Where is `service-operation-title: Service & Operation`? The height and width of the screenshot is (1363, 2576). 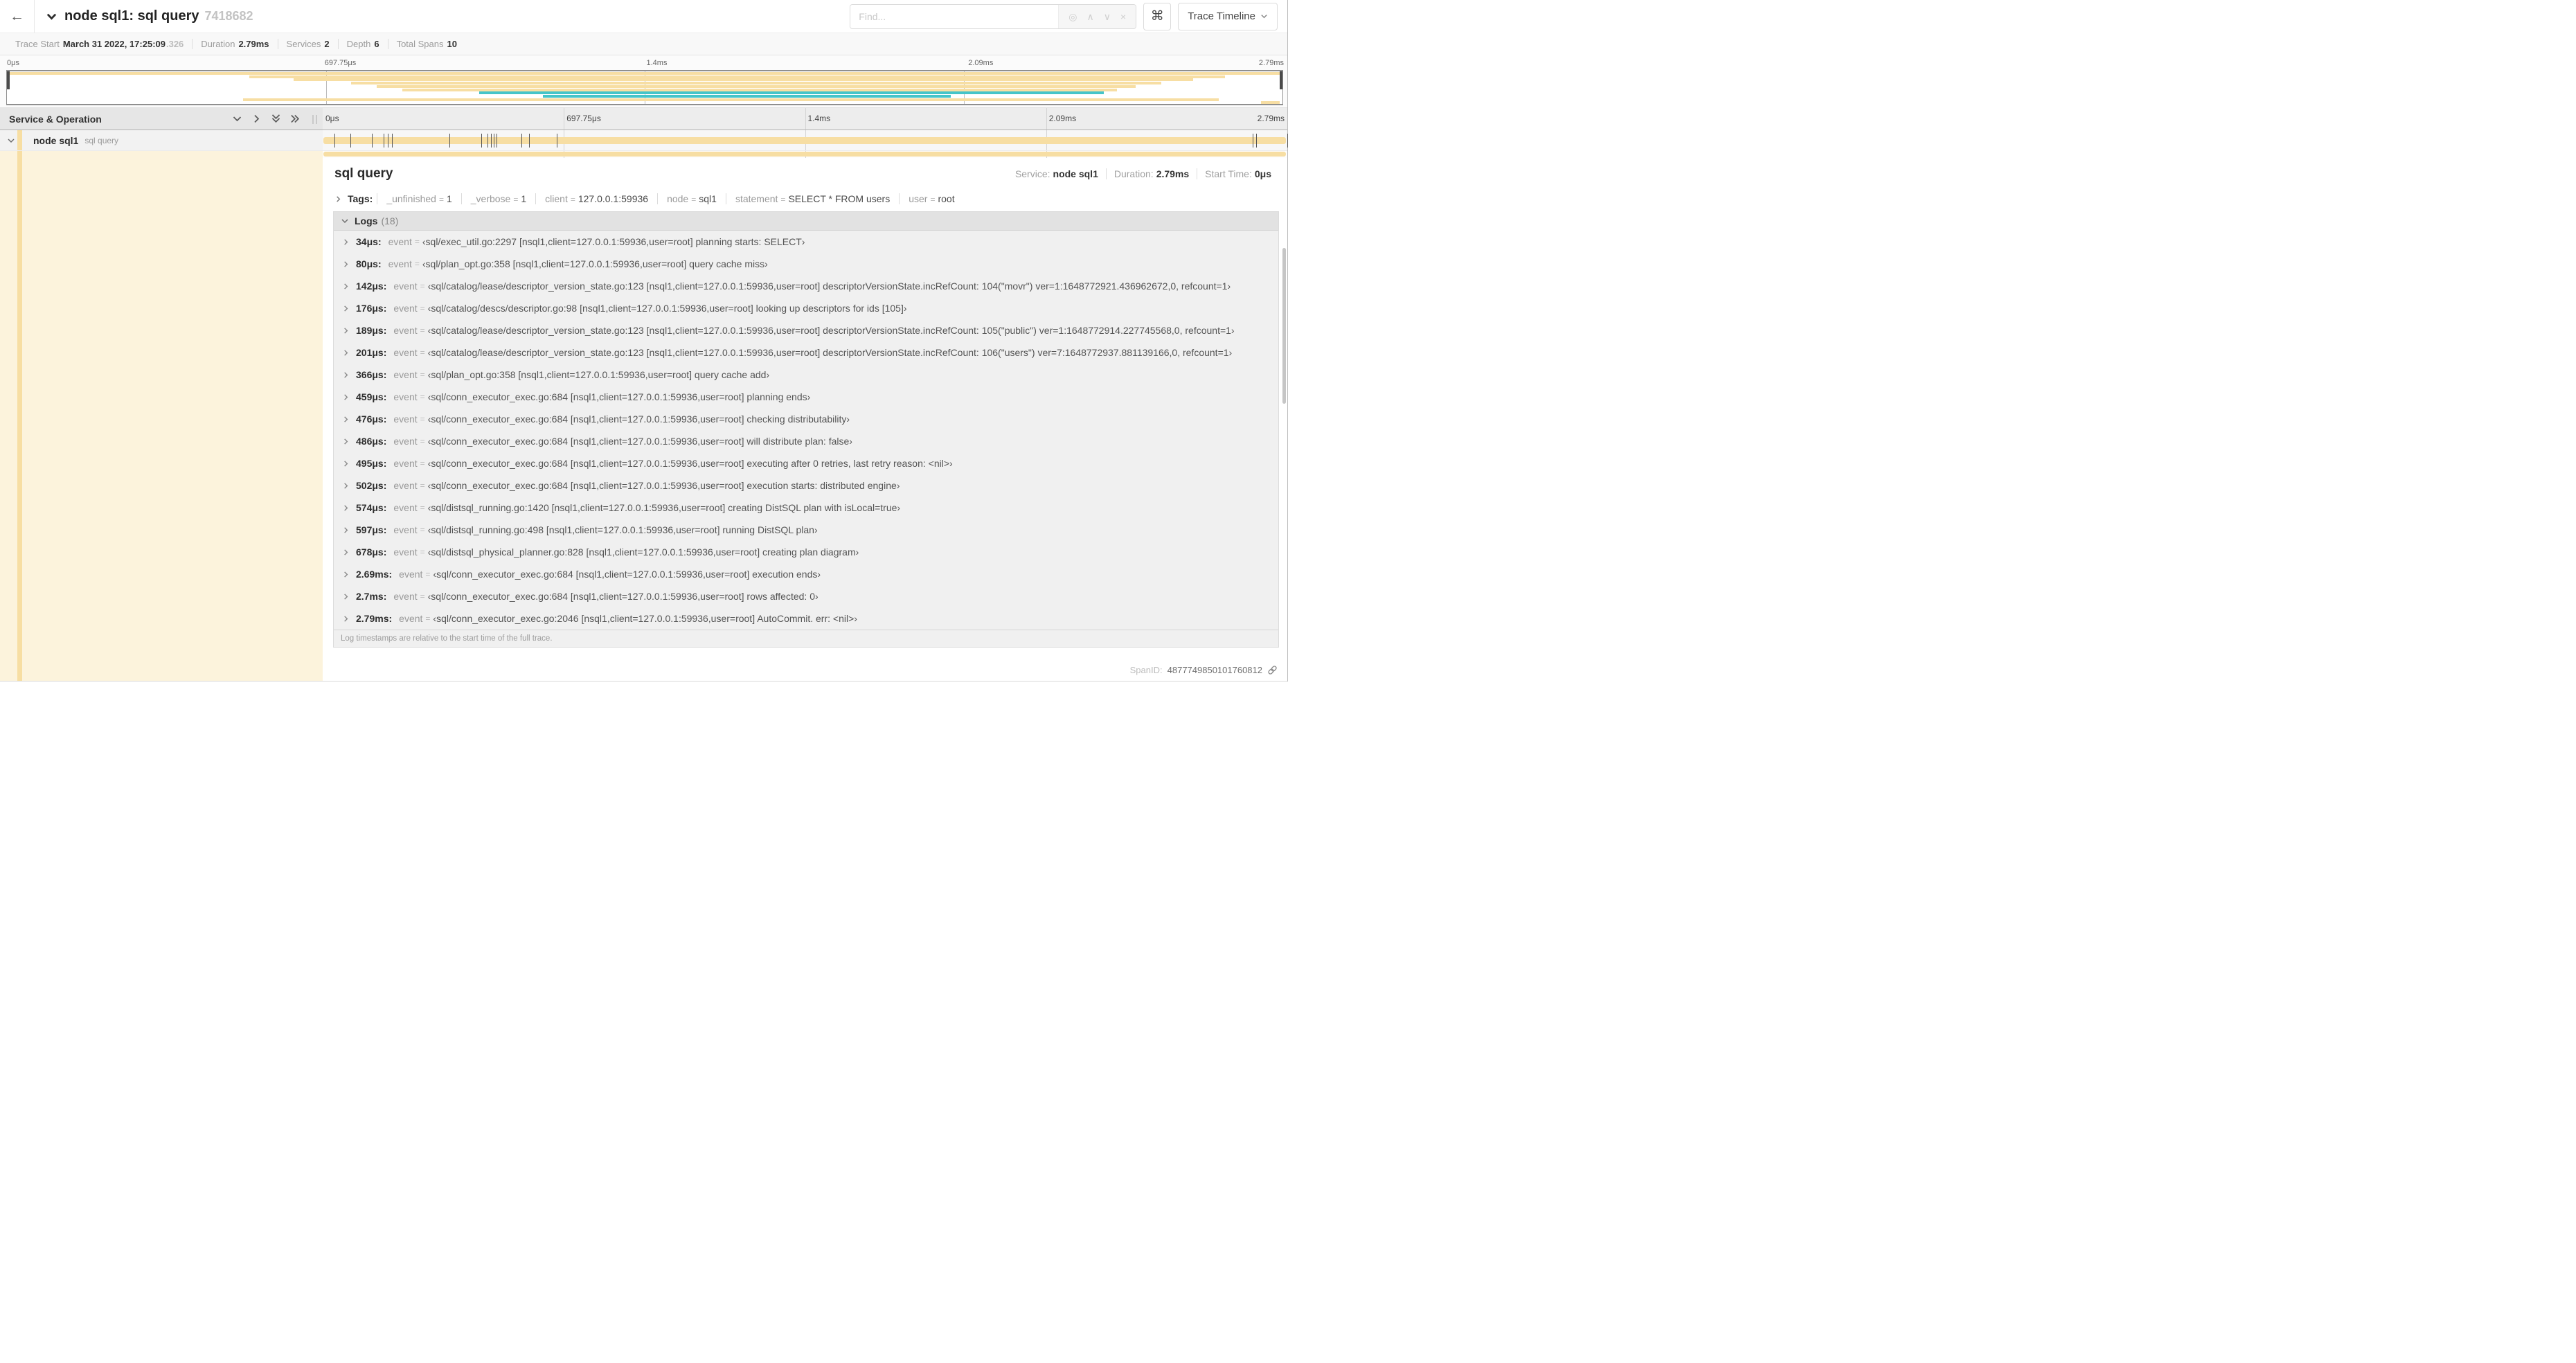 service-operation-title: Service & Operation is located at coordinates (55, 119).